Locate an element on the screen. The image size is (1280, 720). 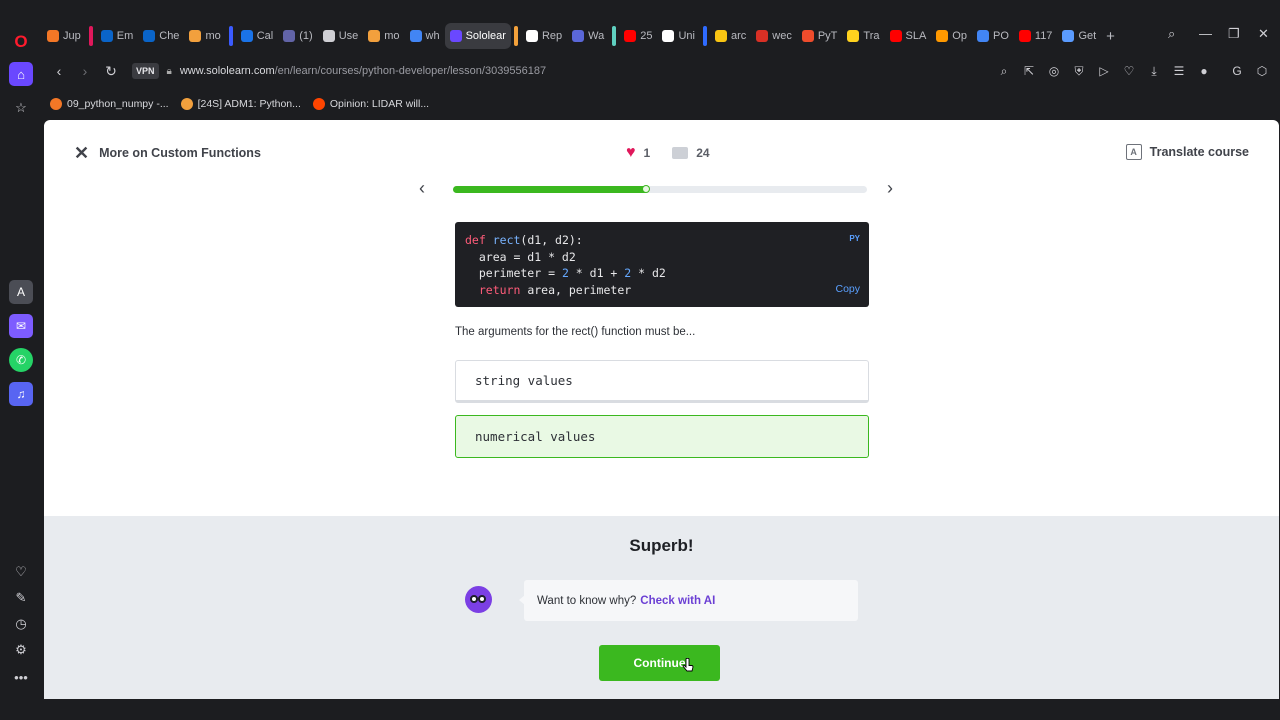
tab-label: SLA is located at coordinates (916, 36).